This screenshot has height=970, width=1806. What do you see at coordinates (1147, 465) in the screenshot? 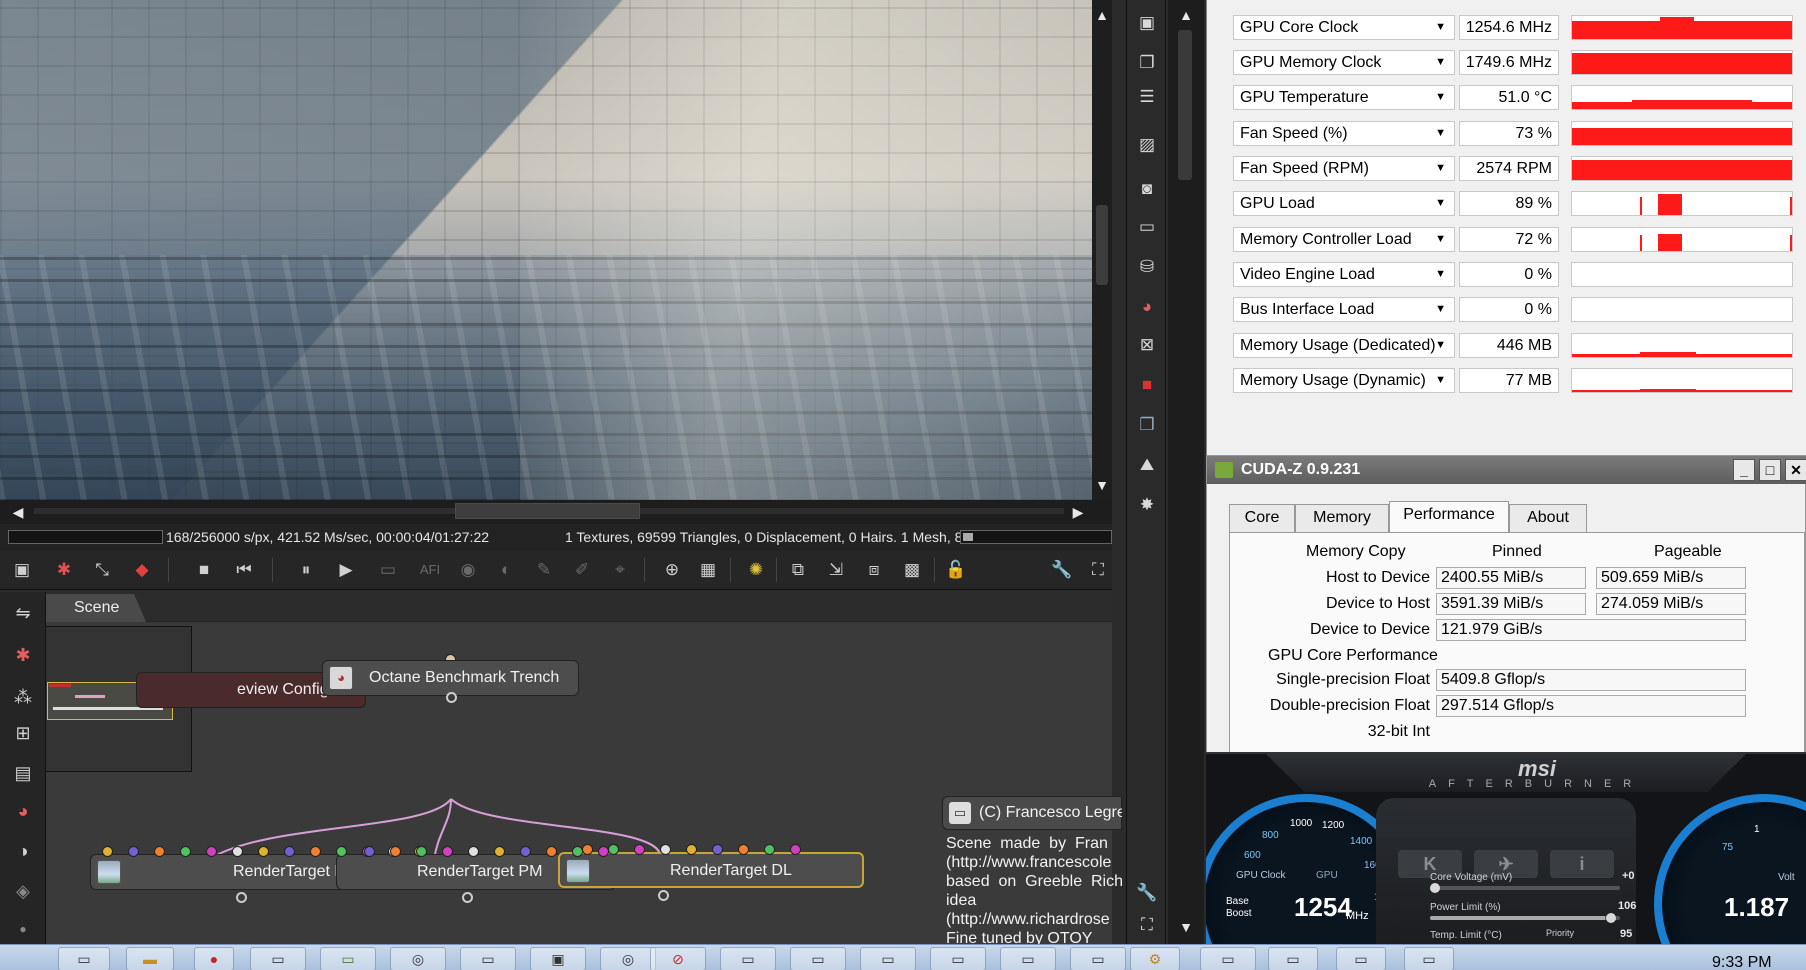
I see `mountain-icon: ⛰` at bounding box center [1147, 465].